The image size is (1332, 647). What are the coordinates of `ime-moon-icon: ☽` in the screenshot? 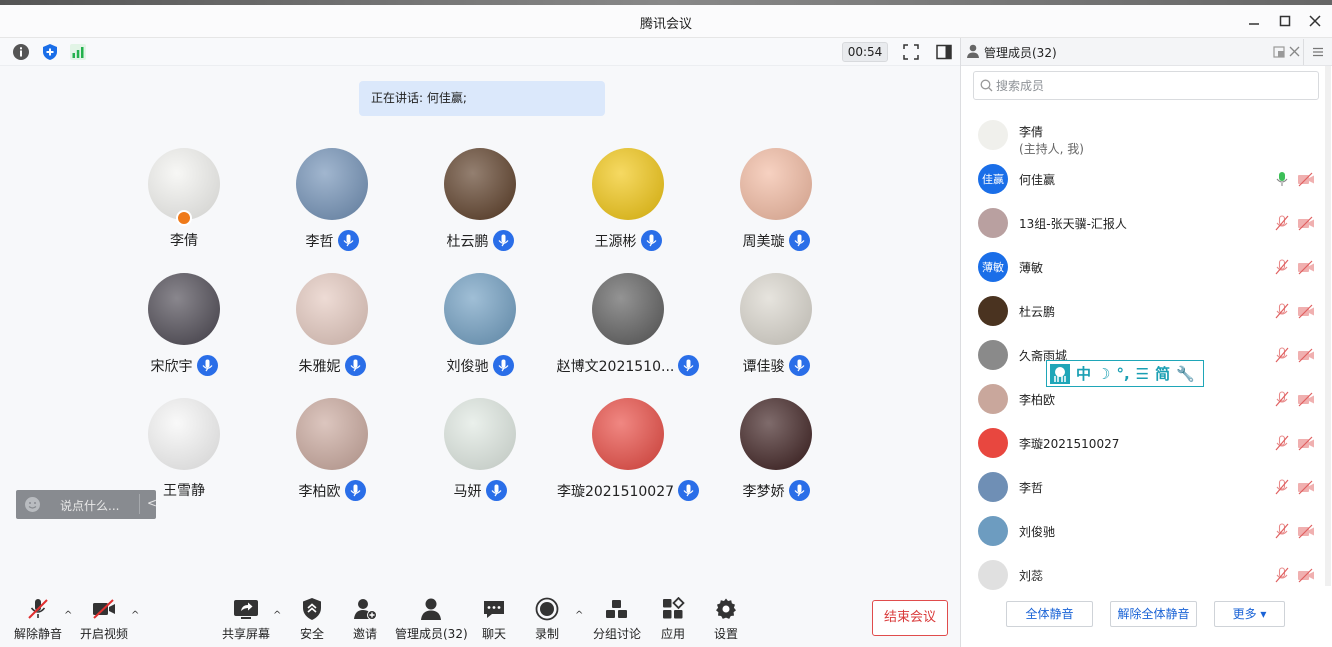 It's located at (1103, 374).